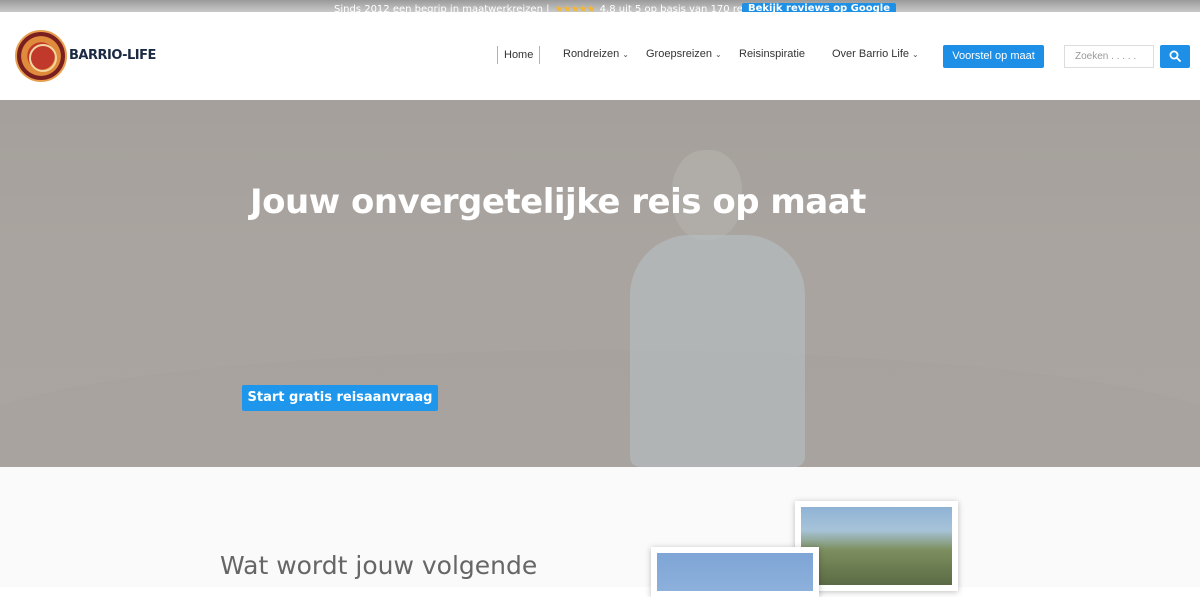 This screenshot has height=597, width=1200. What do you see at coordinates (993, 56) in the screenshot?
I see `voorstel-op-maat-button: Voorstel op maat` at bounding box center [993, 56].